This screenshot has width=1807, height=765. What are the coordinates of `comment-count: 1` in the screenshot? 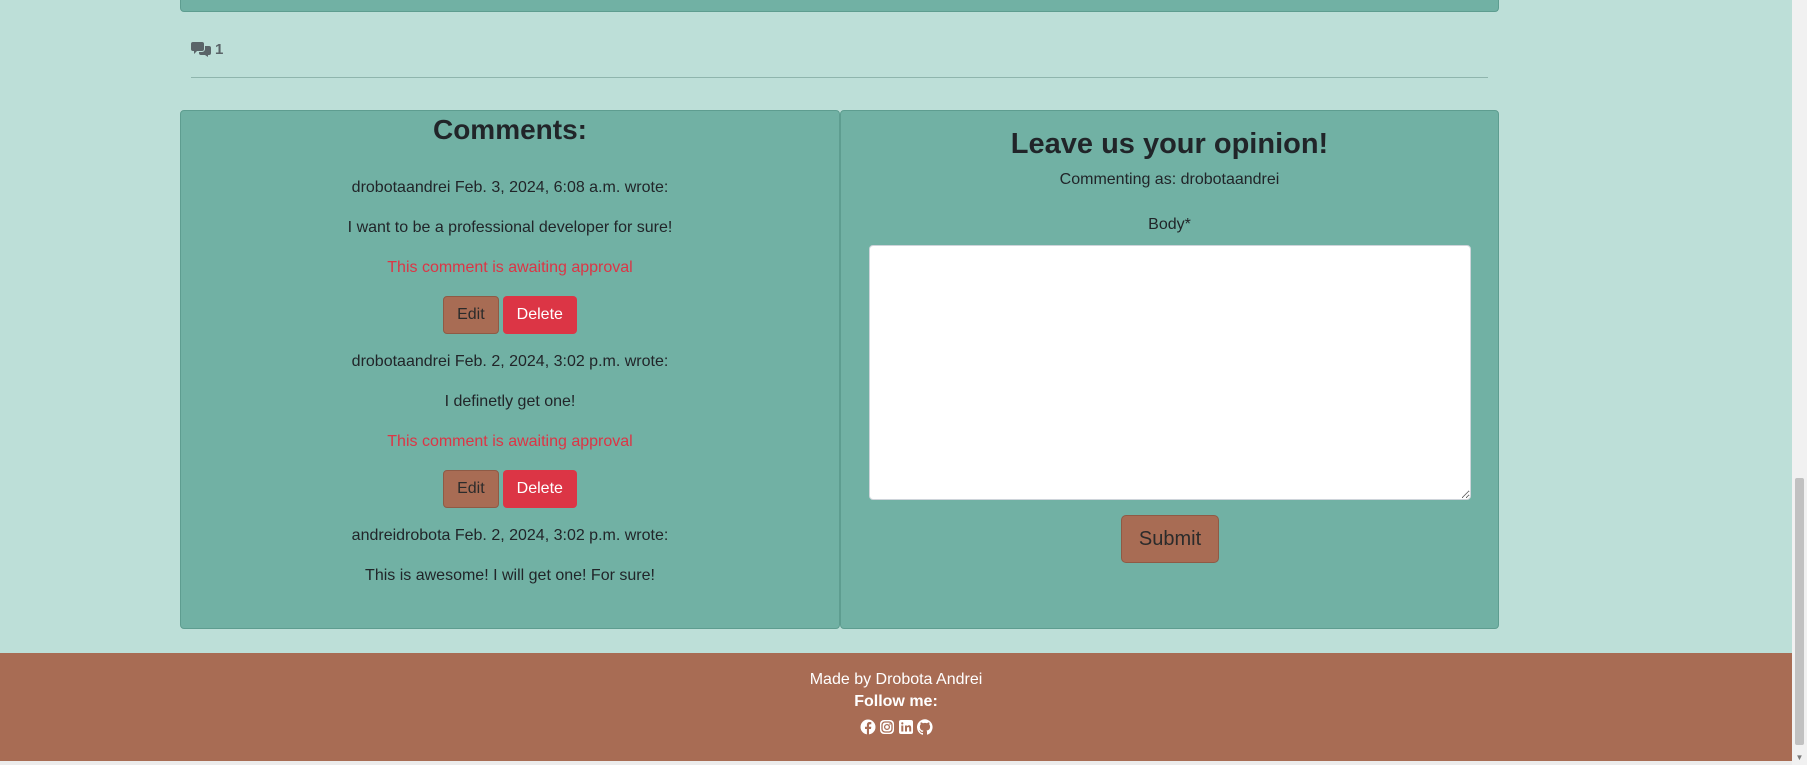 It's located at (207, 49).